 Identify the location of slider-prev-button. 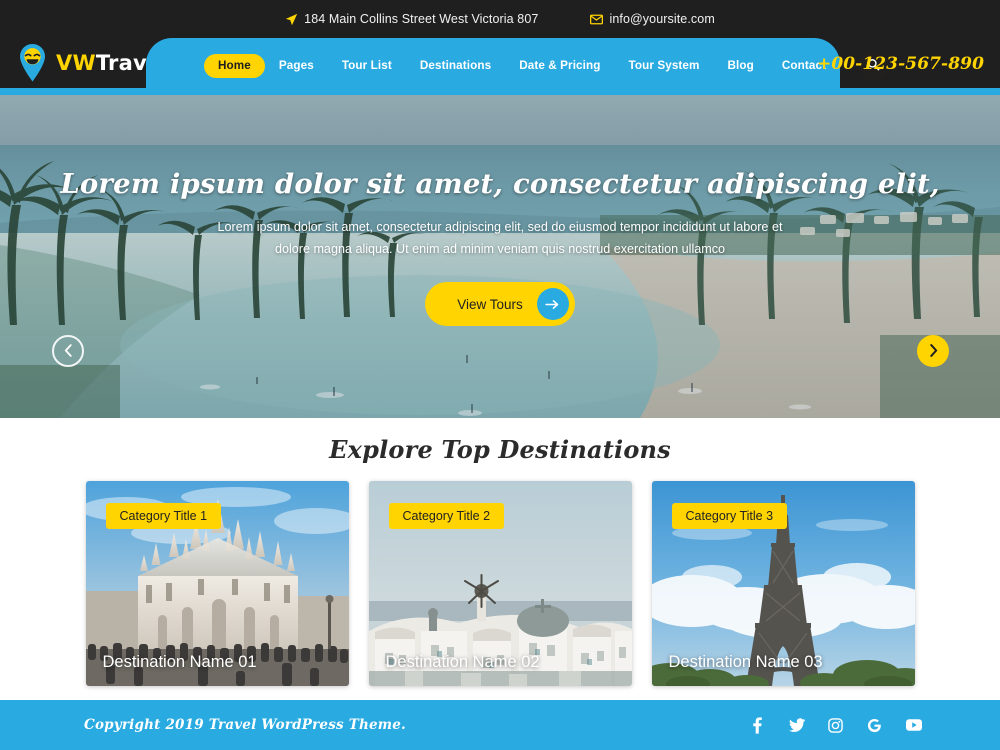
(68, 351).